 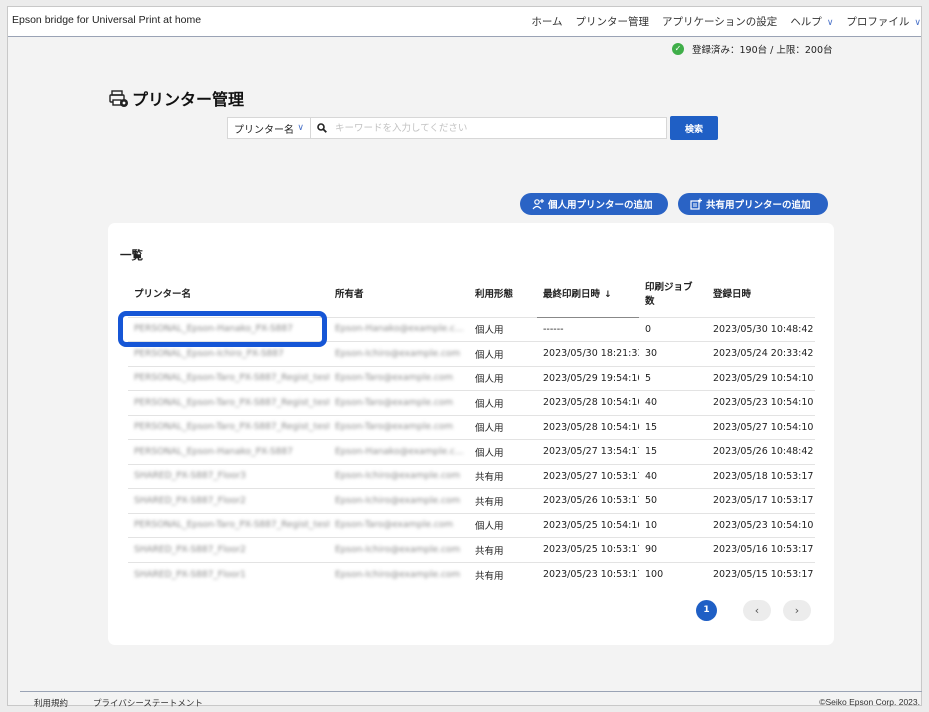 What do you see at coordinates (228, 402) in the screenshot?
I see `cell-printer-name: PERSONAL_Epson-Taro_PX-S887_Regist_test3` at bounding box center [228, 402].